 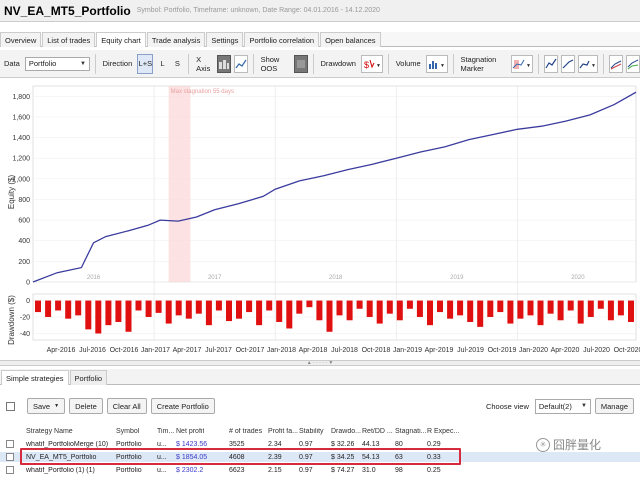 I want to click on create-portfolio-button: Create Portfolio, so click(x=182, y=406).